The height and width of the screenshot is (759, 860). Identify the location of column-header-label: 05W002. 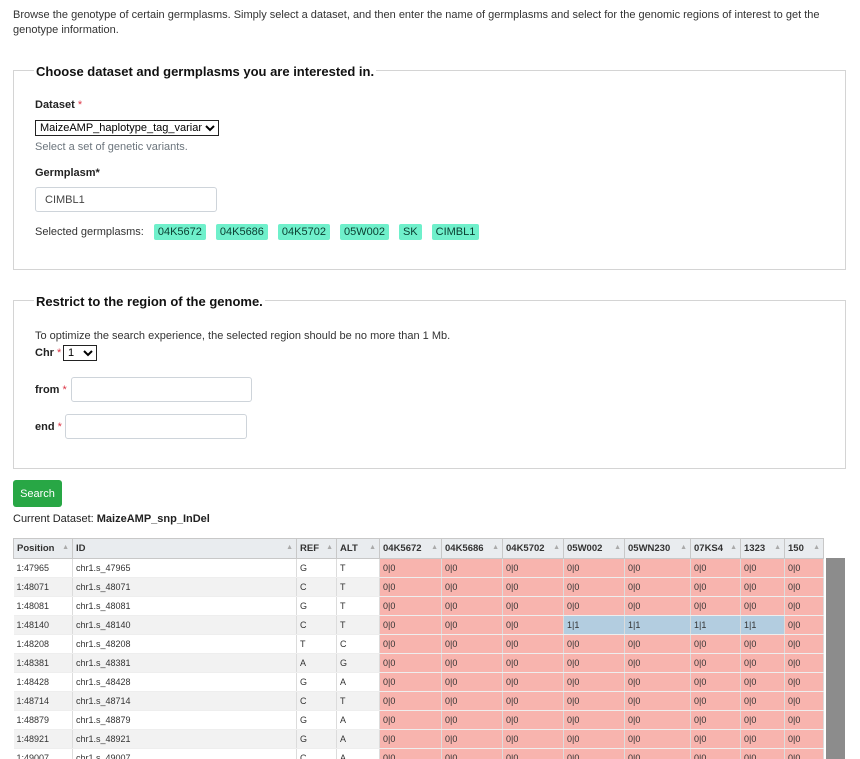
(585, 548).